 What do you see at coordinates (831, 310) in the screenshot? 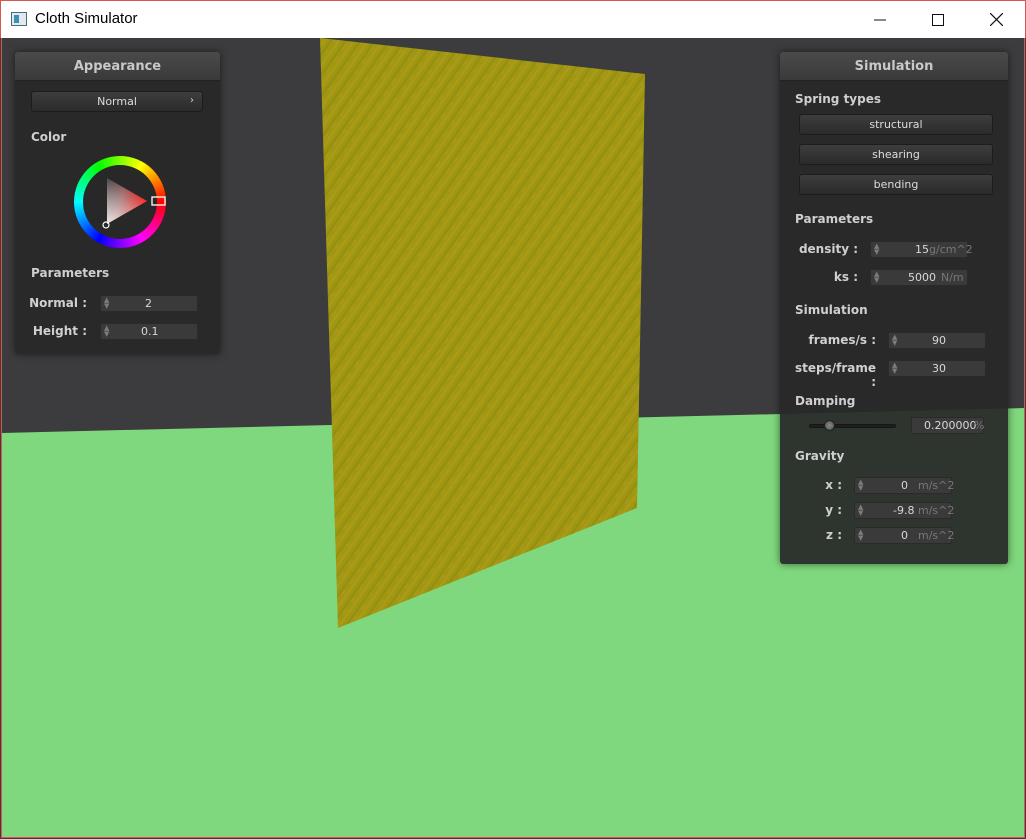
I see `simulation-section-label: Simulation` at bounding box center [831, 310].